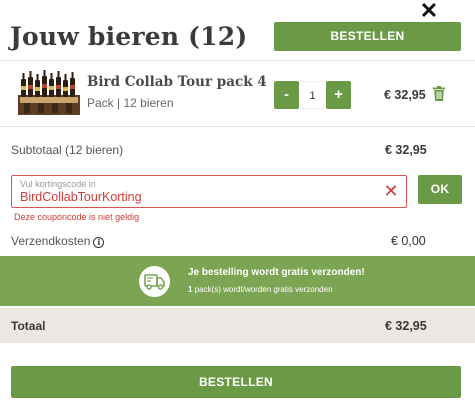  What do you see at coordinates (154, 281) in the screenshot?
I see `truck-icon` at bounding box center [154, 281].